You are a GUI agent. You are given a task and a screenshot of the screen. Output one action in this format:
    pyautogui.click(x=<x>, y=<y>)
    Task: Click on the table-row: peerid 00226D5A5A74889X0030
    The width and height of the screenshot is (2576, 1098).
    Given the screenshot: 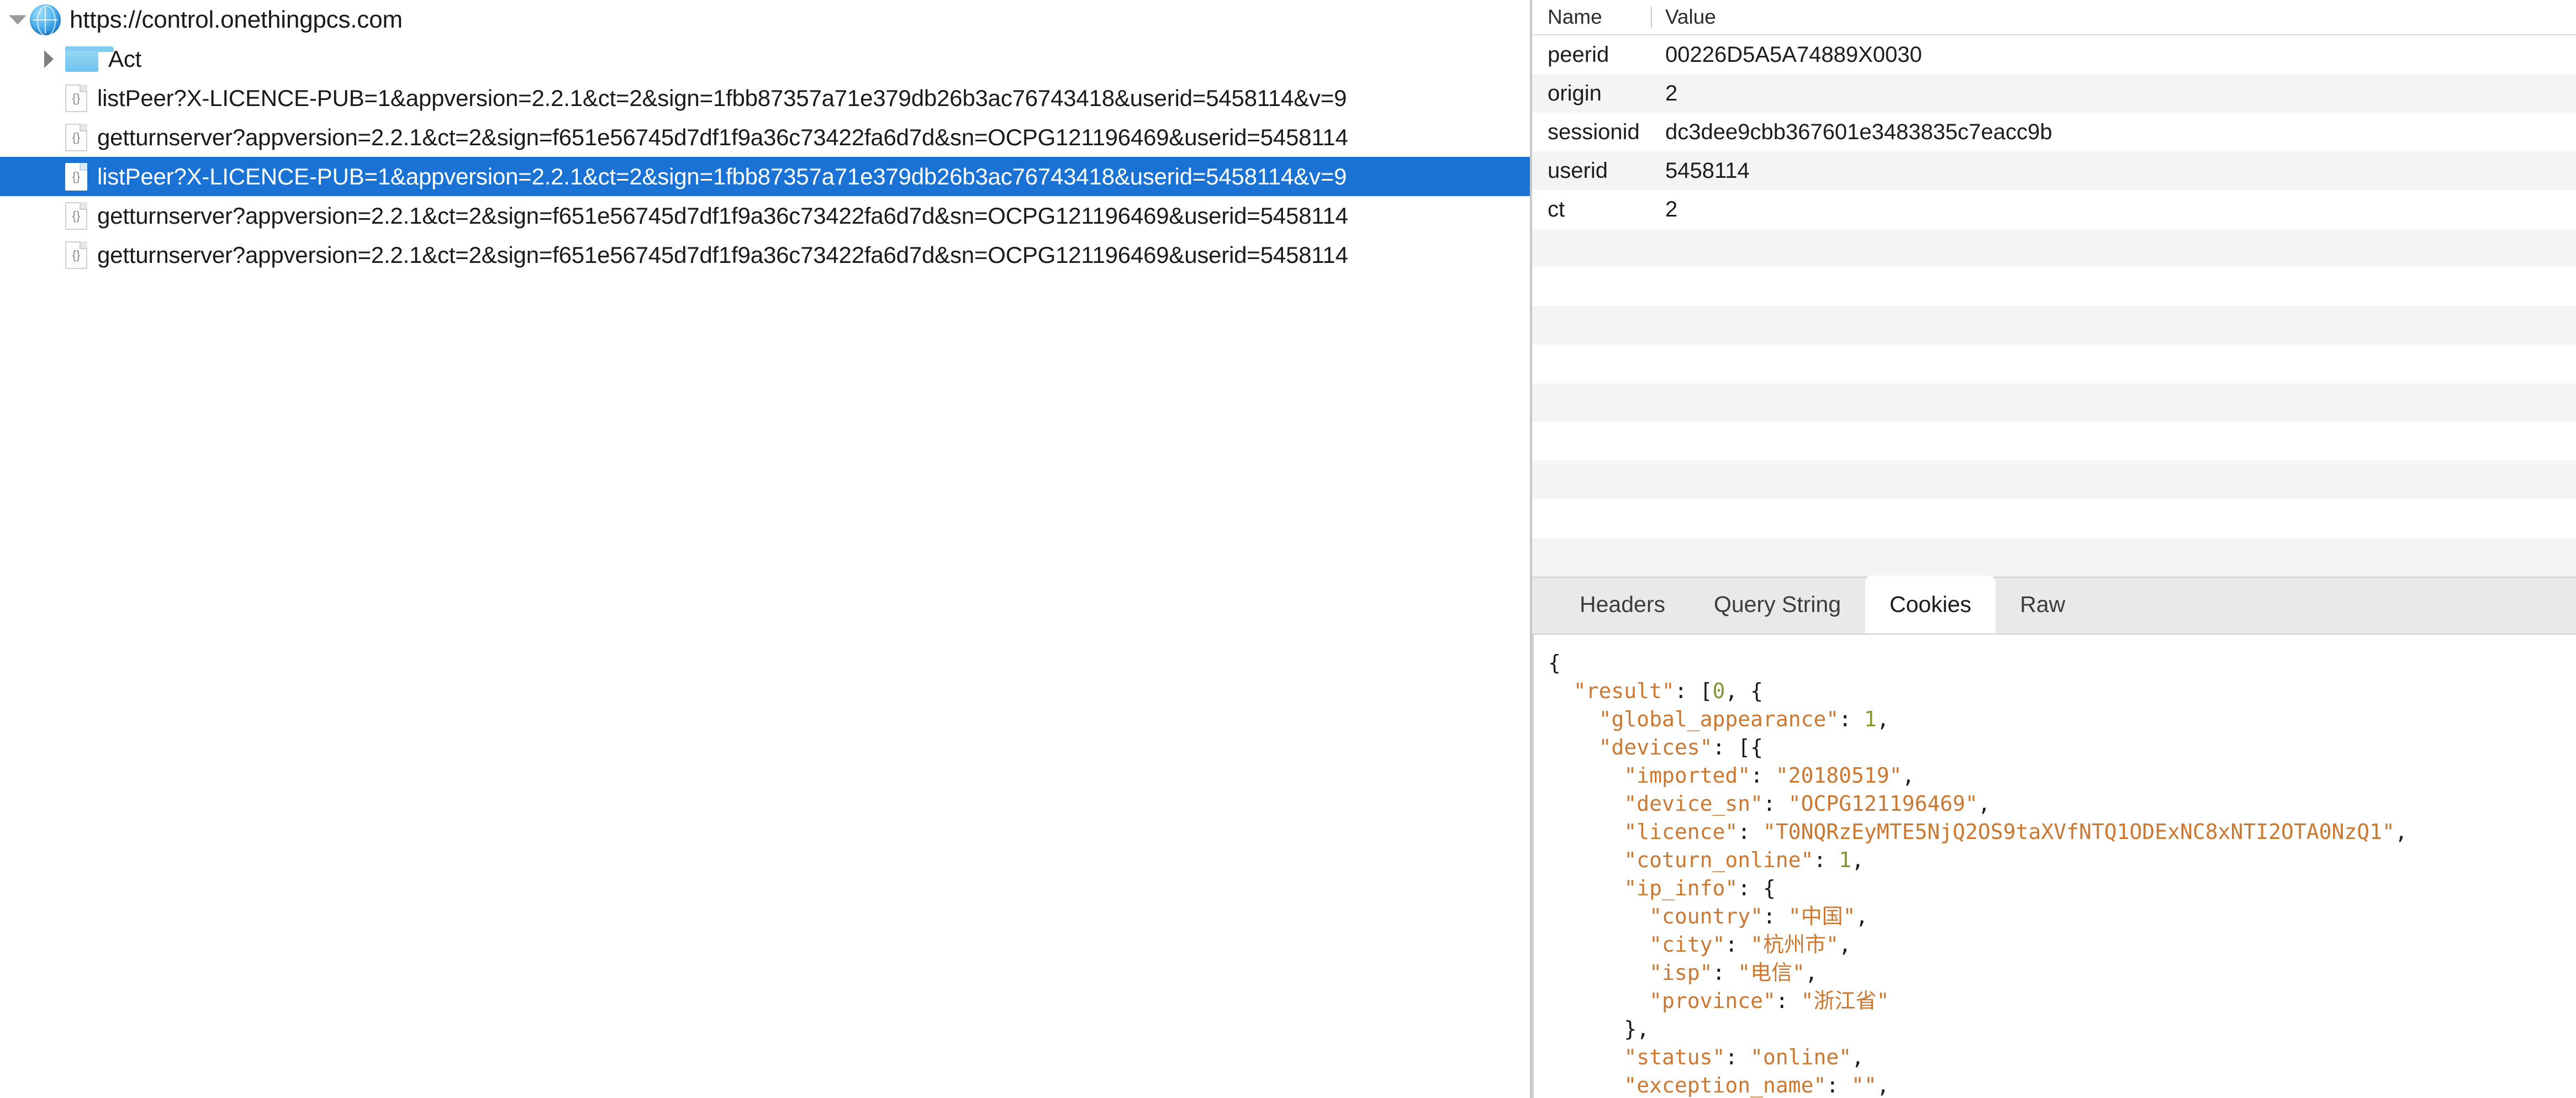 What is the action you would take?
    pyautogui.click(x=2054, y=54)
    